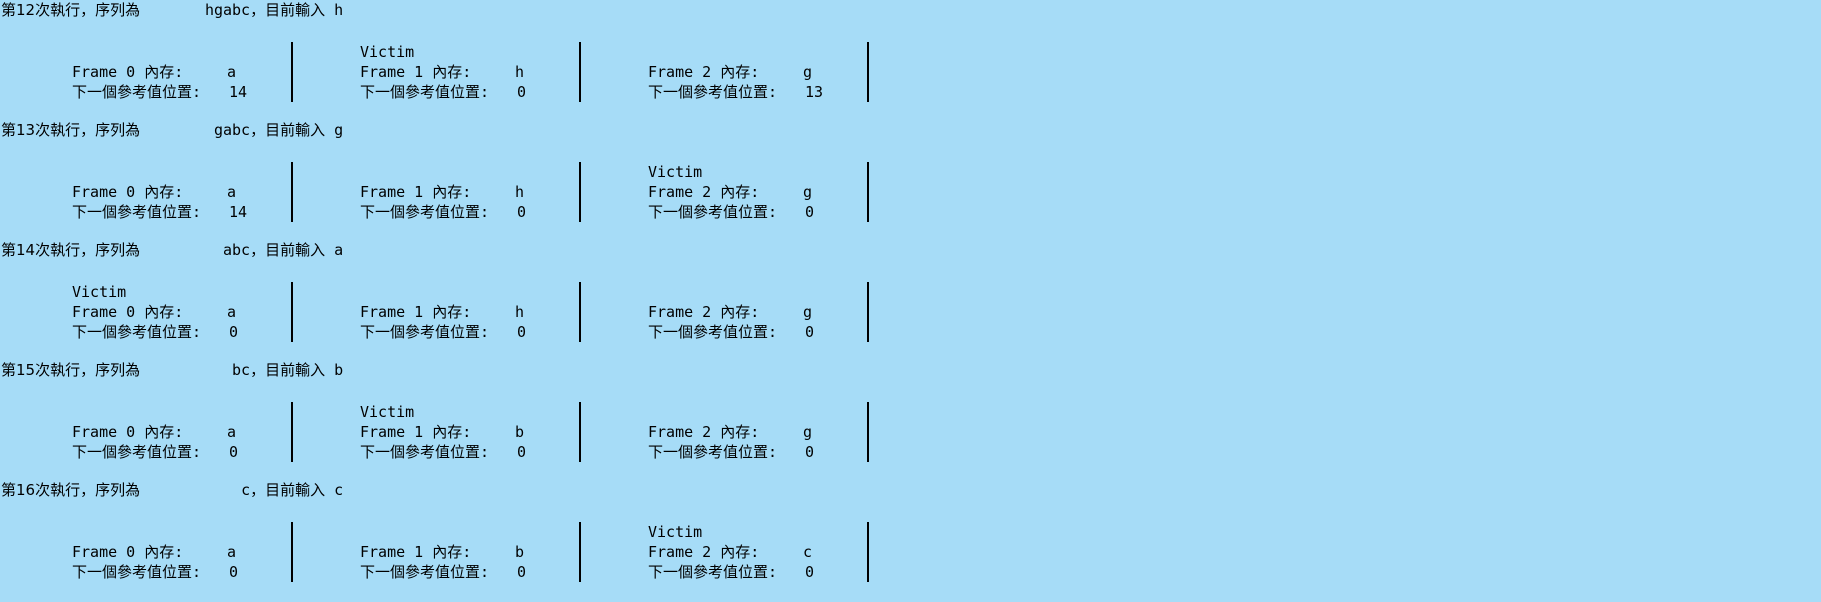 The image size is (1821, 602). What do you see at coordinates (520, 432) in the screenshot?
I see `frame-memory-value: b` at bounding box center [520, 432].